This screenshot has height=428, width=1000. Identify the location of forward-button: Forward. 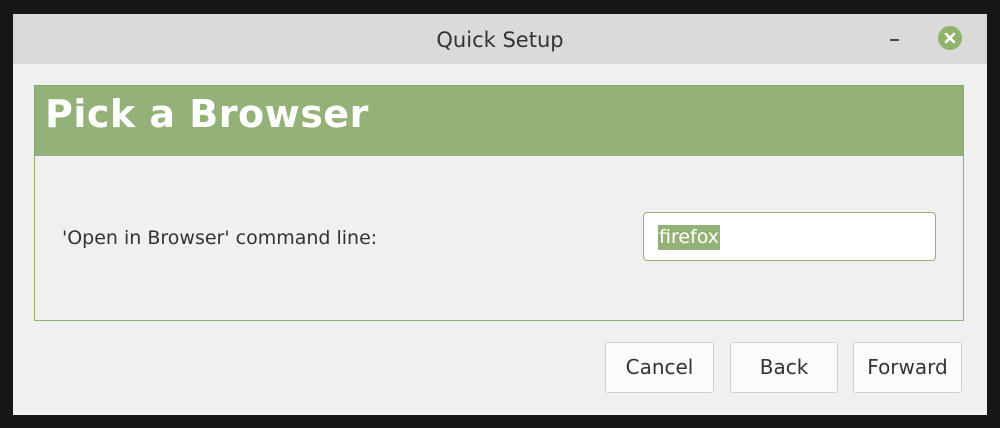
(907, 367).